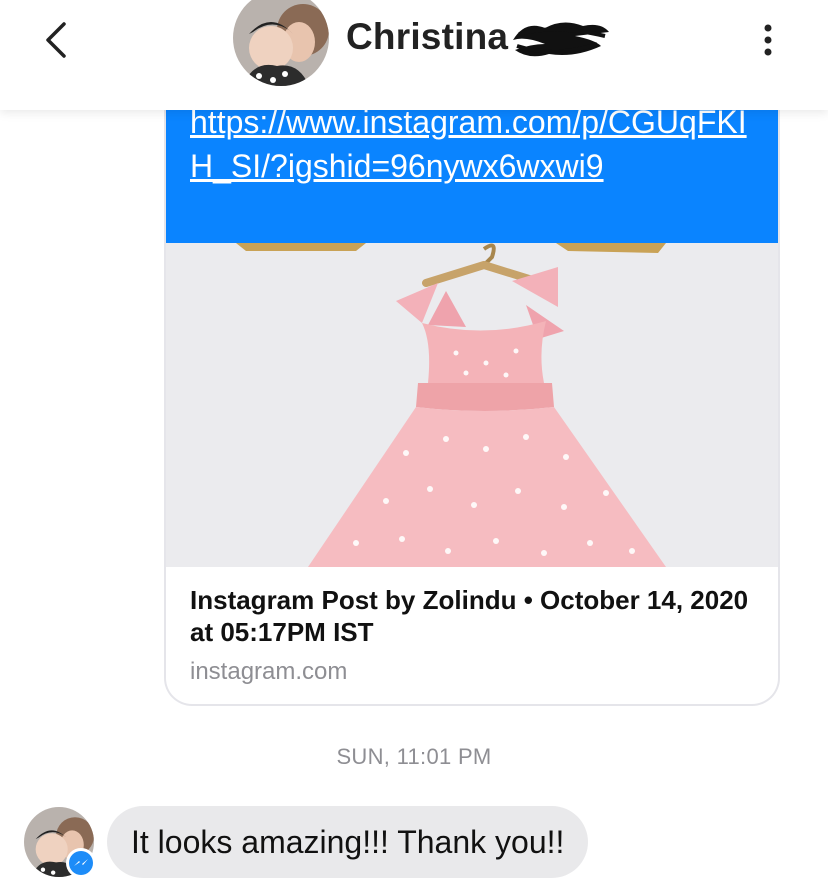  Describe the element at coordinates (58, 40) in the screenshot. I see `back-icon` at that location.